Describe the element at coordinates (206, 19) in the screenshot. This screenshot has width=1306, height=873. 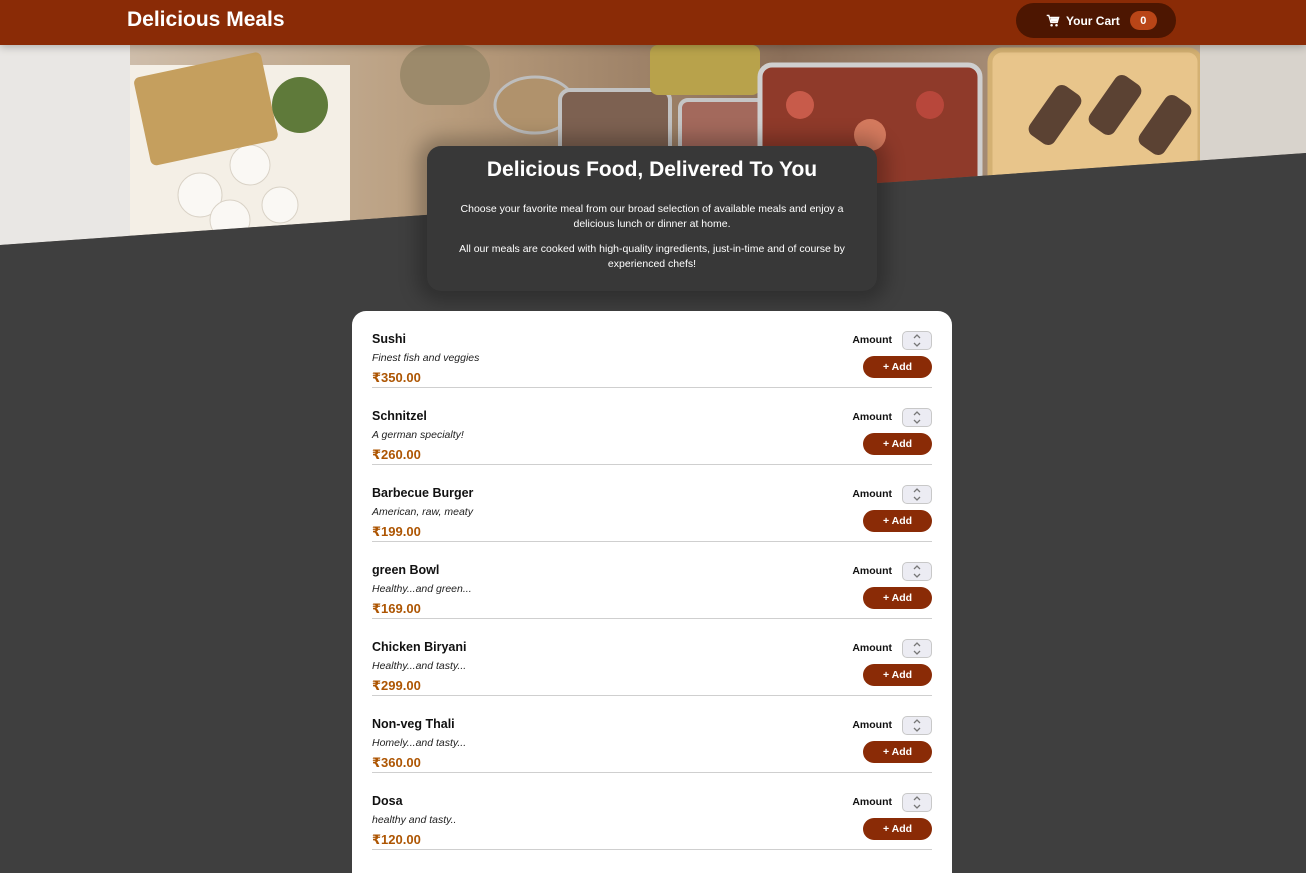
I see `app-title: Delicious Meals` at that location.